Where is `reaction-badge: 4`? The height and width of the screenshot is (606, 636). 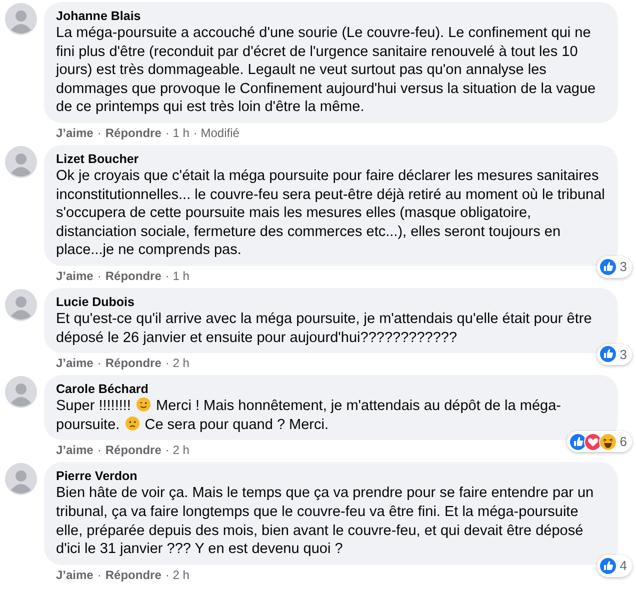 reaction-badge: 4 is located at coordinates (614, 566).